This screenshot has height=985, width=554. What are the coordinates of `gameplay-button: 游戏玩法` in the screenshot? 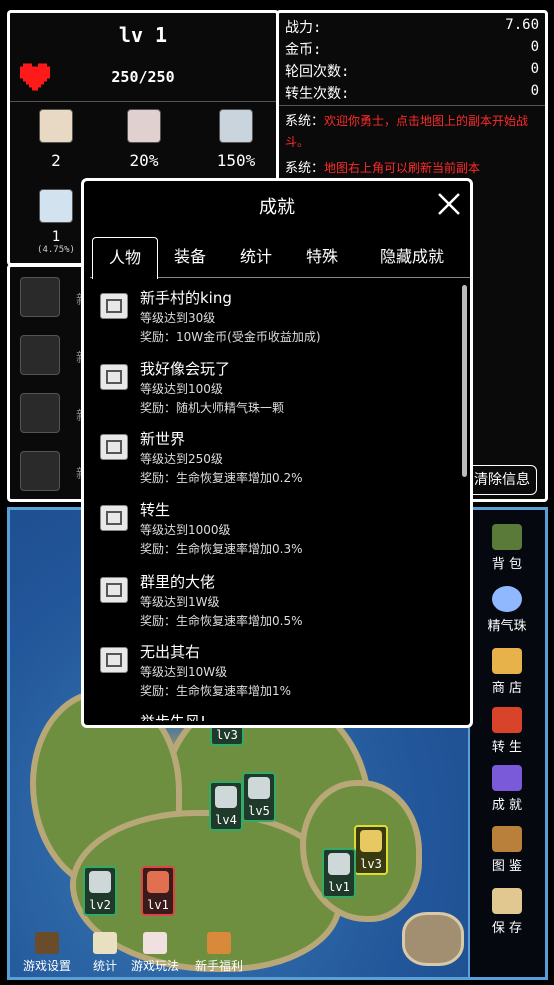 It's located at (155, 953).